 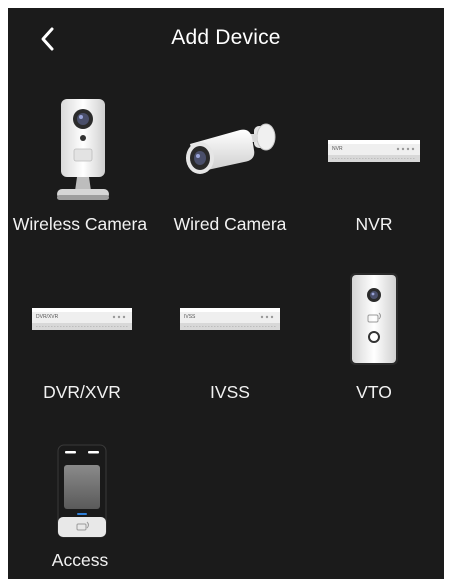 What do you see at coordinates (82, 491) in the screenshot?
I see `access-terminal-icon` at bounding box center [82, 491].